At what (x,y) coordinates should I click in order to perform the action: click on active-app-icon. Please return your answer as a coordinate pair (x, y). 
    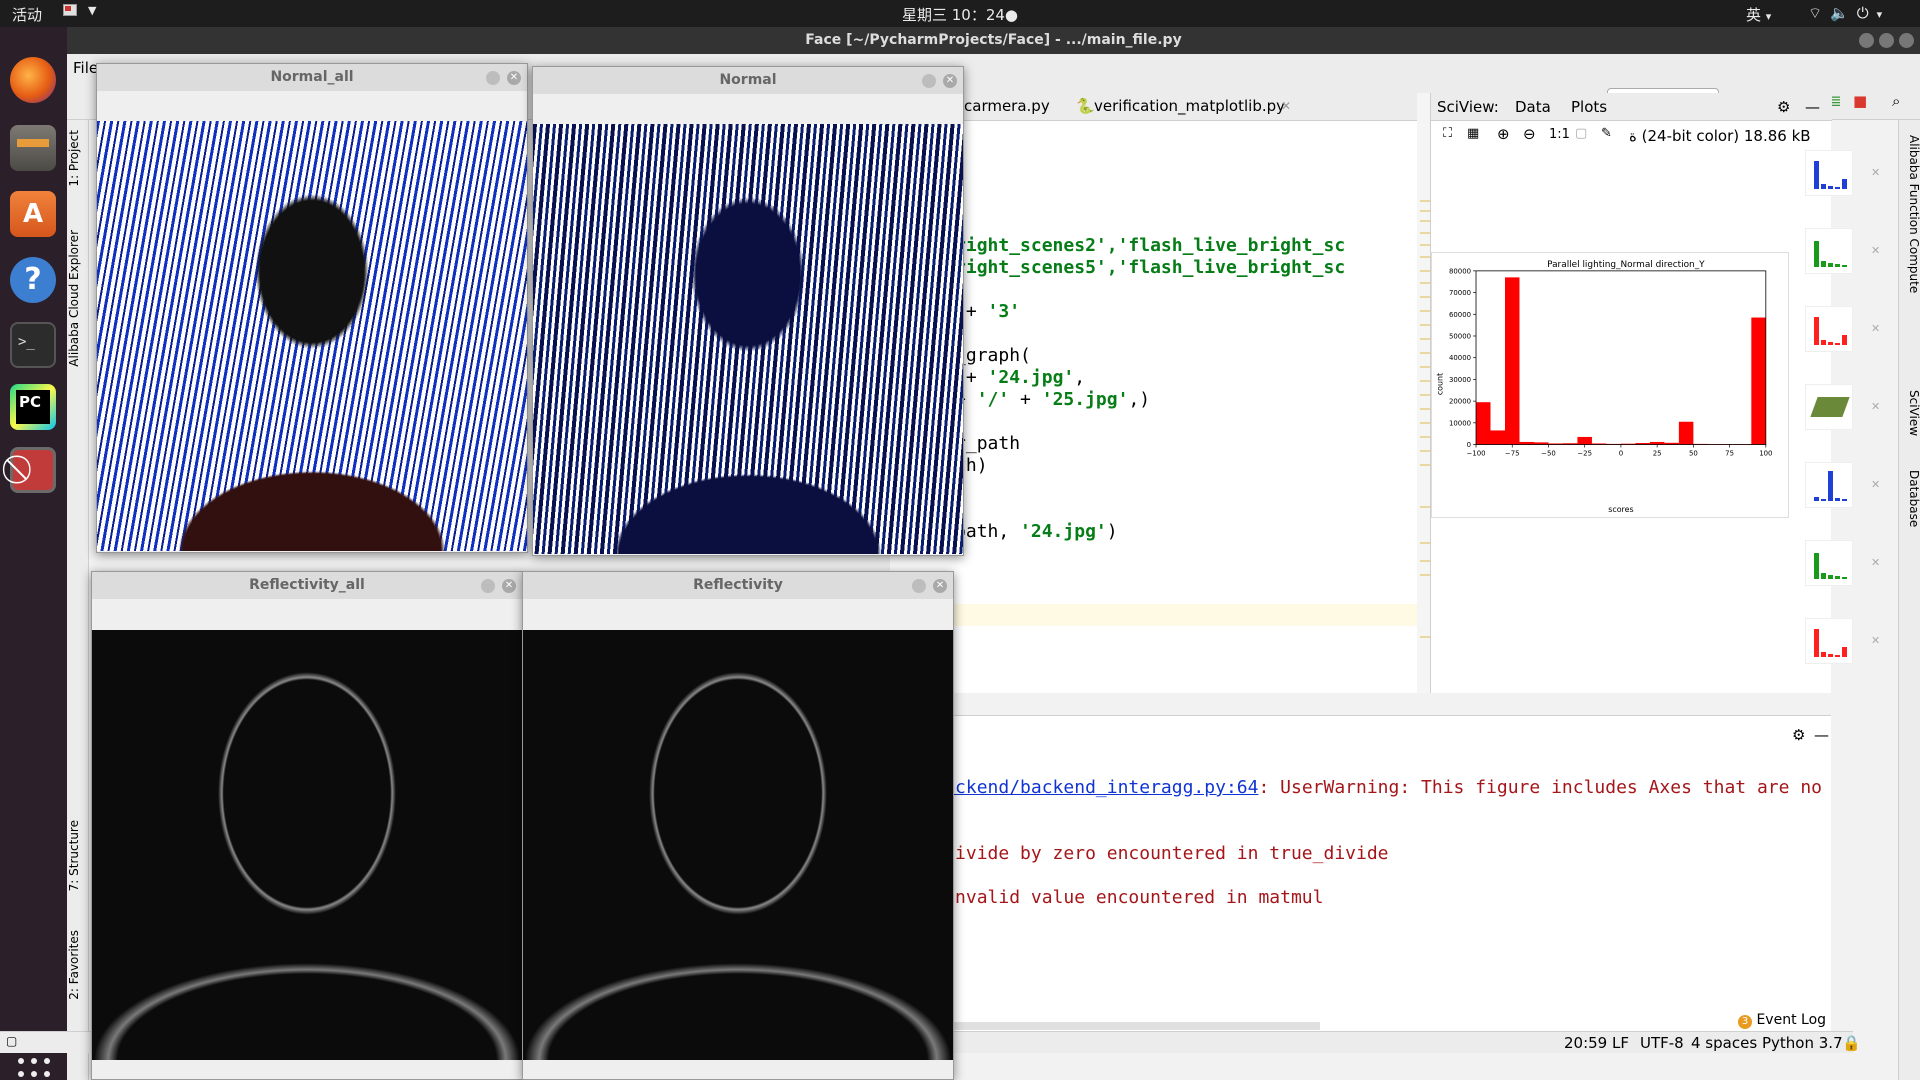
    Looking at the image, I should click on (33, 470).